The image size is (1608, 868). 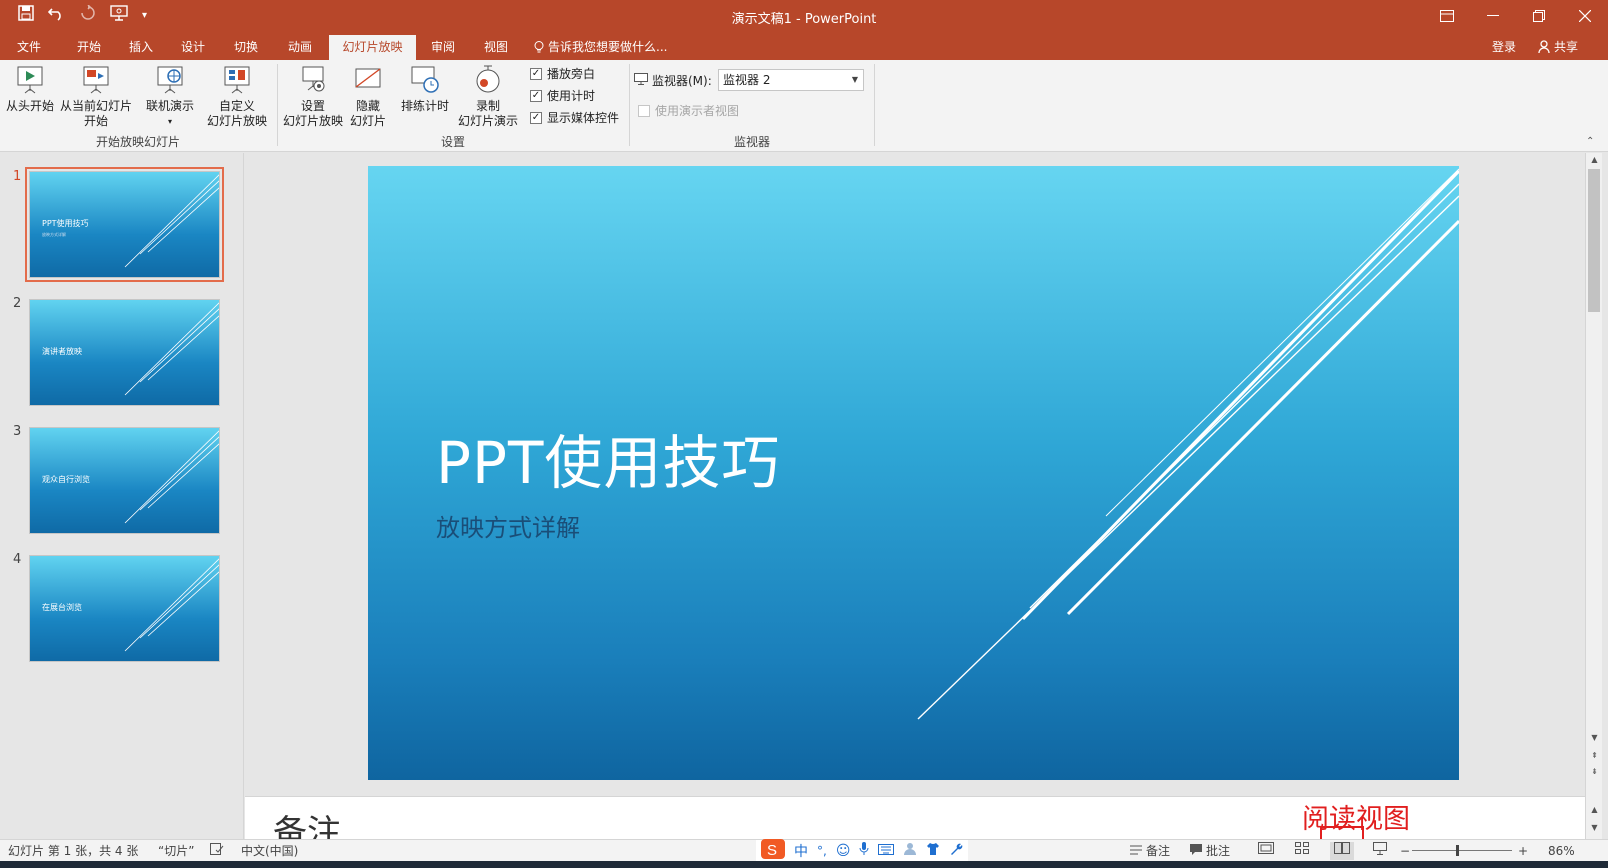 What do you see at coordinates (269, 851) in the screenshot?
I see `language: 中文(中国)` at bounding box center [269, 851].